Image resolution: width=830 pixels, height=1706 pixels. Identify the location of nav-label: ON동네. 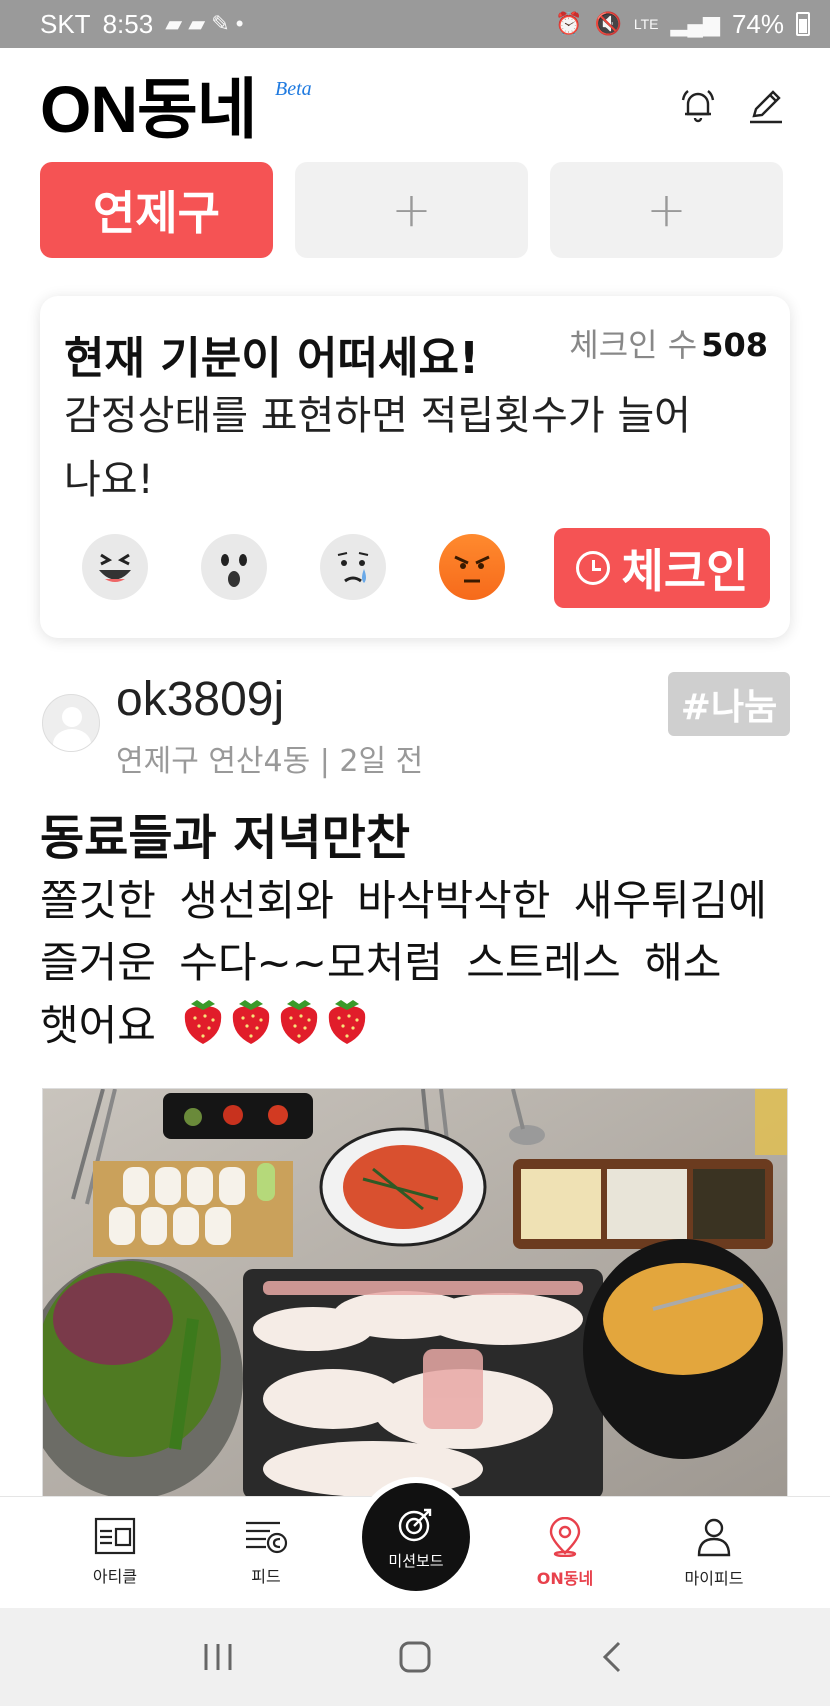
(565, 1578).